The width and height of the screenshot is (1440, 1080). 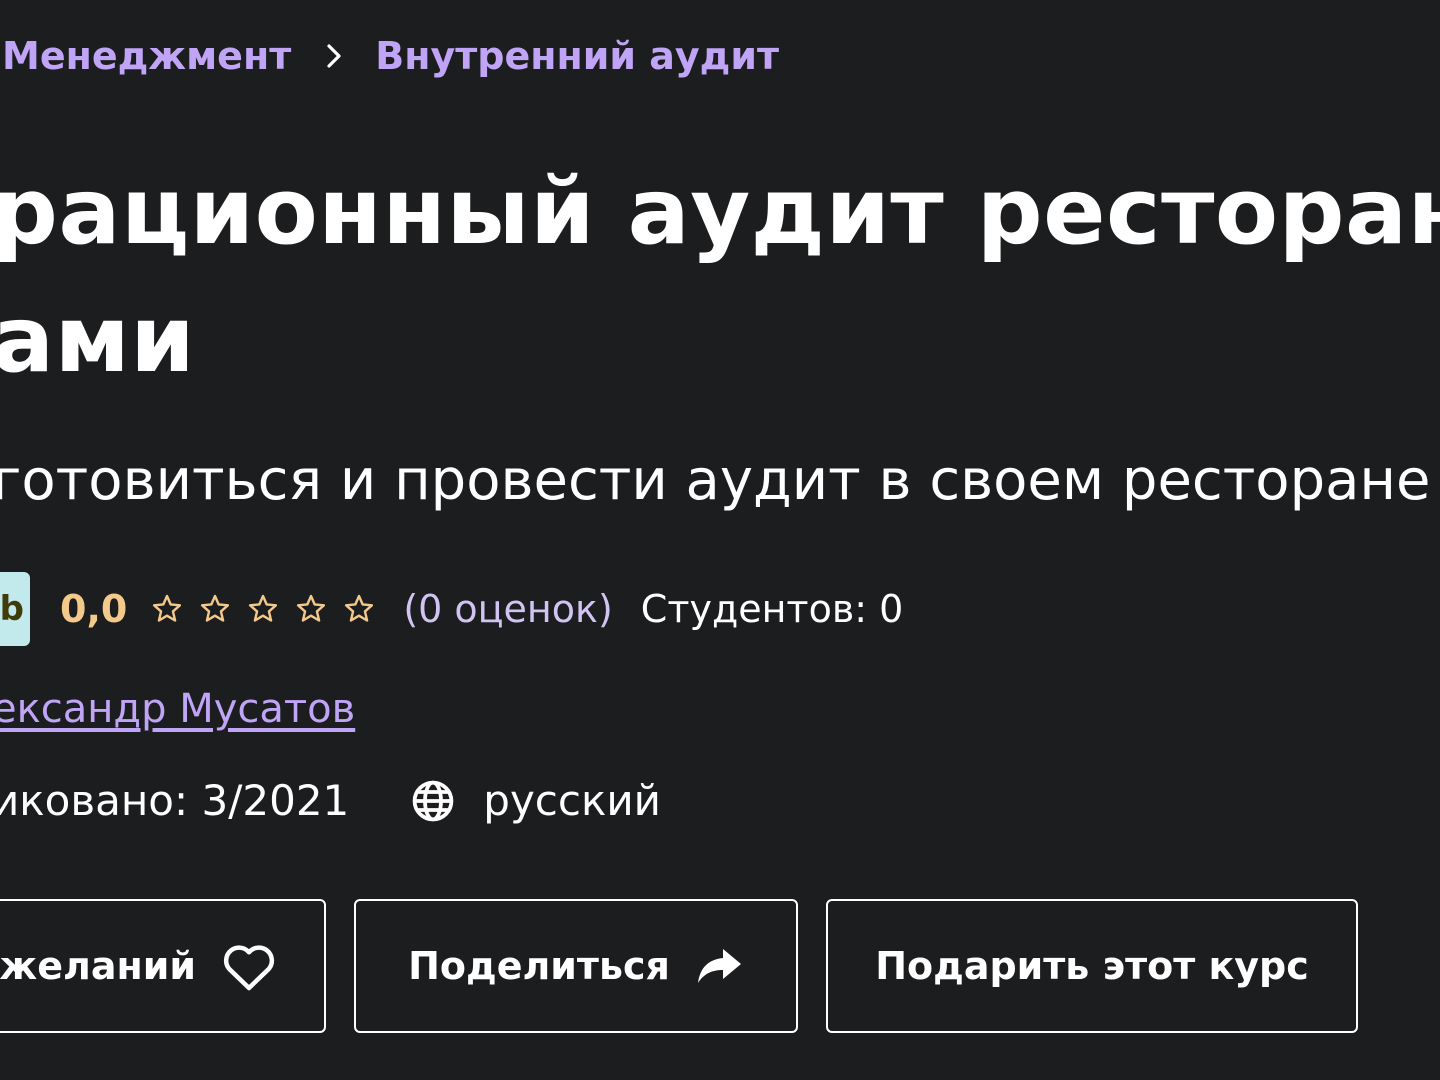 I want to click on wishlist-button-label: желаний, so click(x=98, y=966).